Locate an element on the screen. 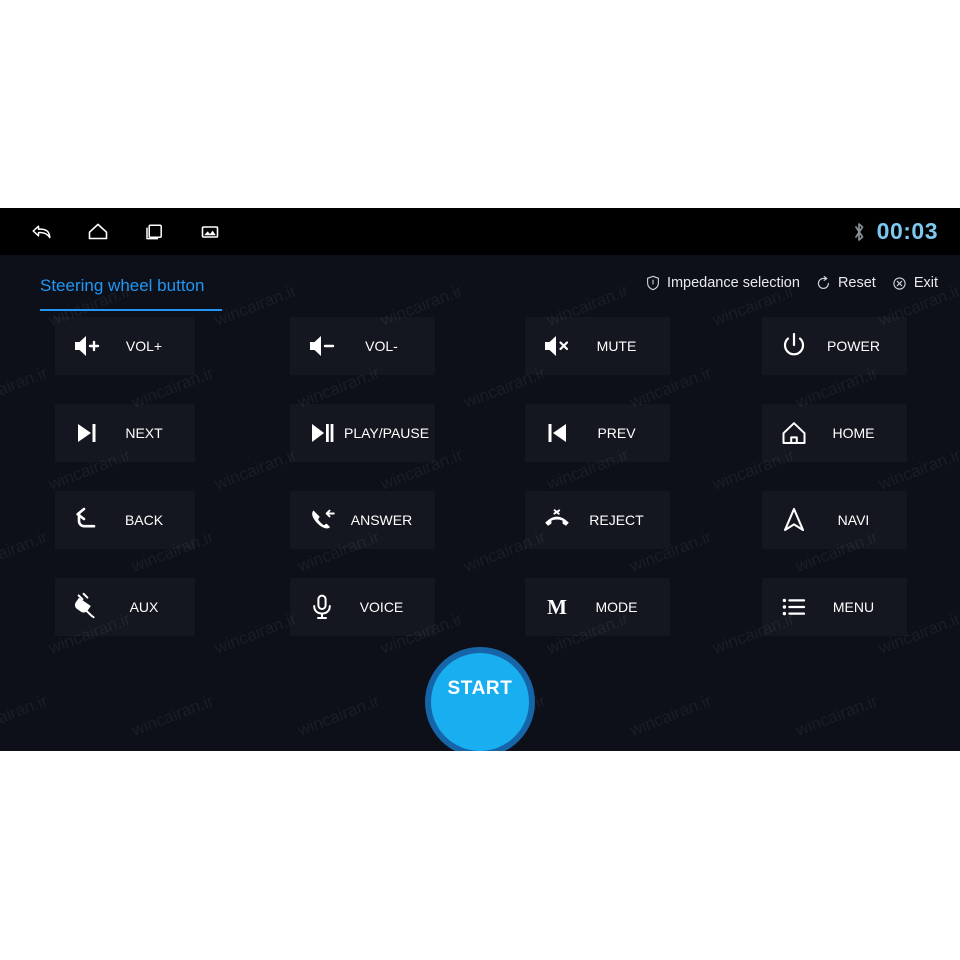 This screenshot has height=960, width=960. bluetooth-icon is located at coordinates (859, 231).